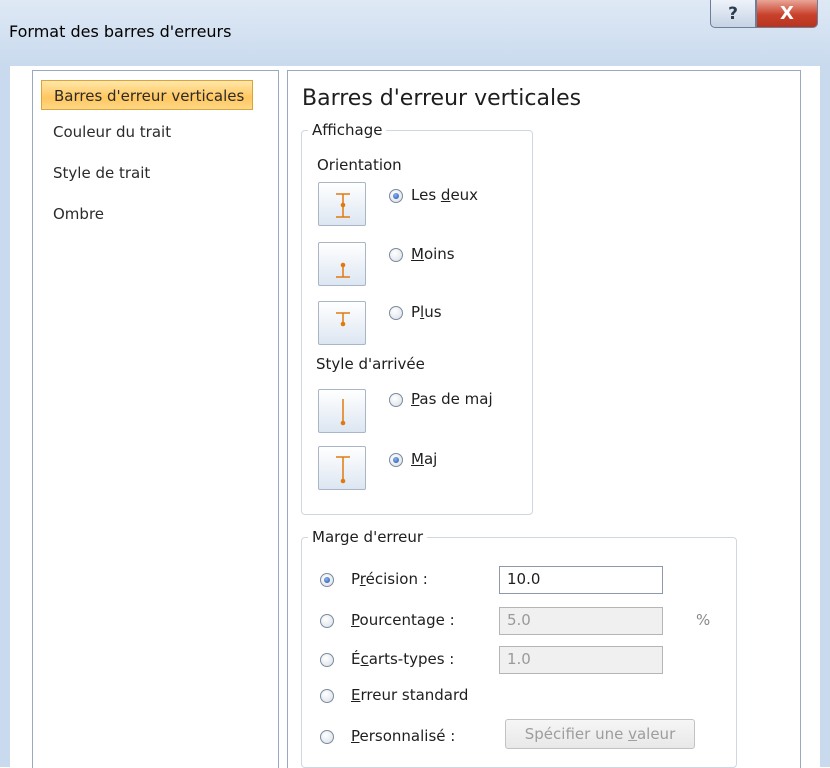 This screenshot has height=768, width=830. Describe the element at coordinates (396, 255) in the screenshot. I see `orientation-minus-radio` at that location.